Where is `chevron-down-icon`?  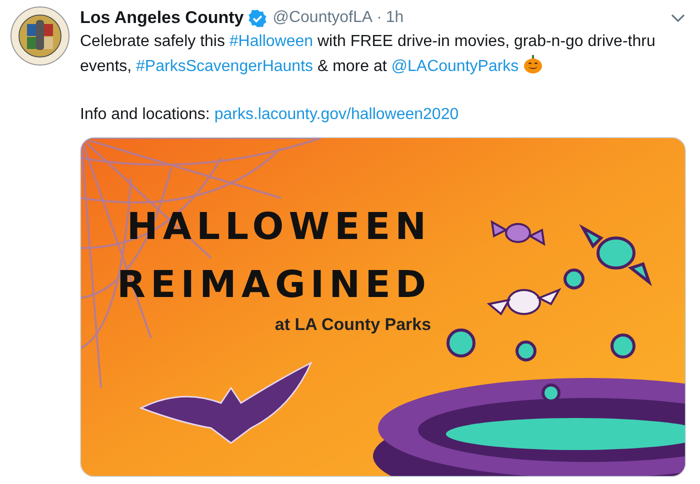
chevron-down-icon is located at coordinates (678, 18).